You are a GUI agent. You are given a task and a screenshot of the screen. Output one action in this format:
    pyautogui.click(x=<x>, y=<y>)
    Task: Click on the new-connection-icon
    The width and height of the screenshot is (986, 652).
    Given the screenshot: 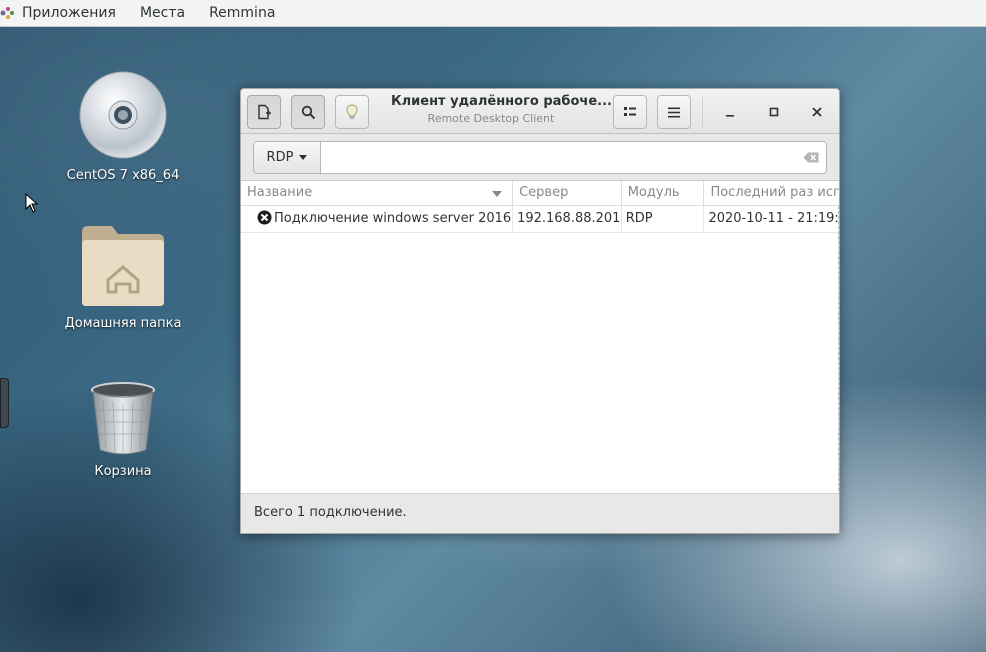 What is the action you would take?
    pyautogui.click(x=264, y=112)
    